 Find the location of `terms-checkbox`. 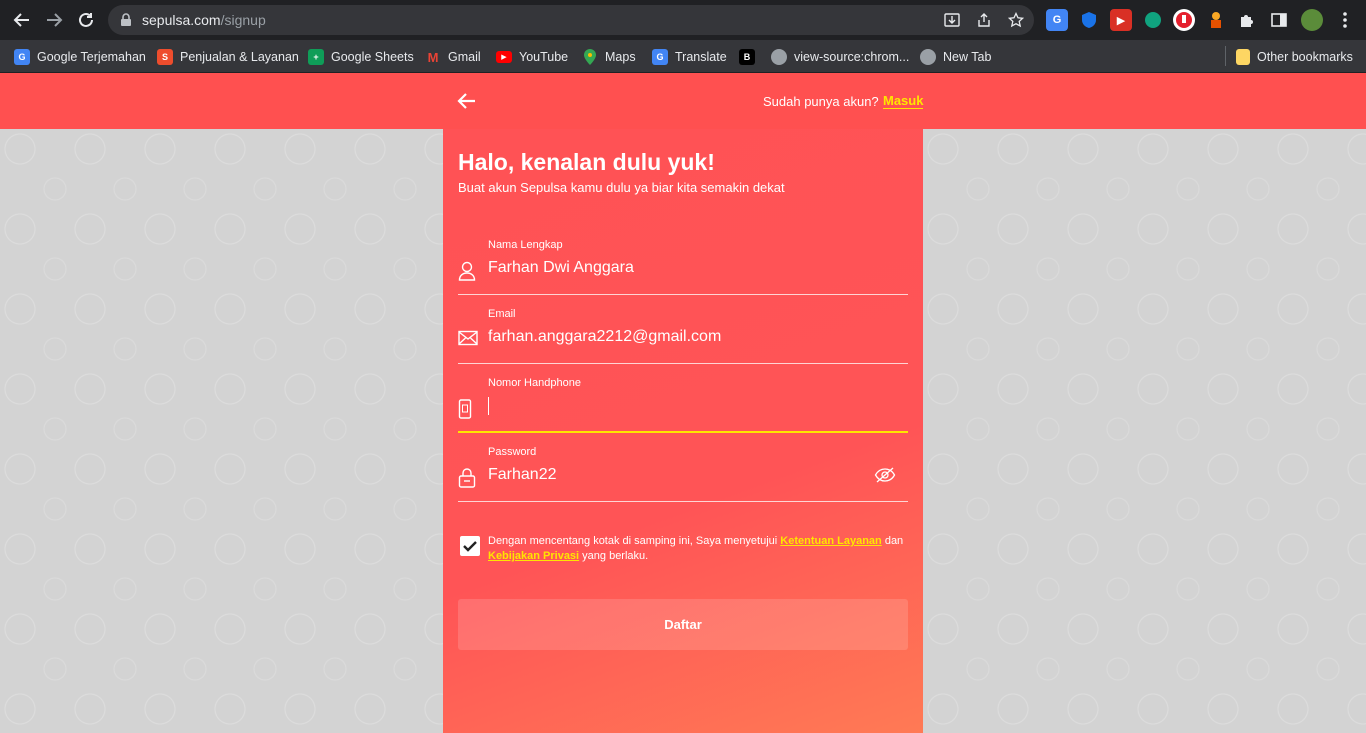

terms-checkbox is located at coordinates (470, 546).